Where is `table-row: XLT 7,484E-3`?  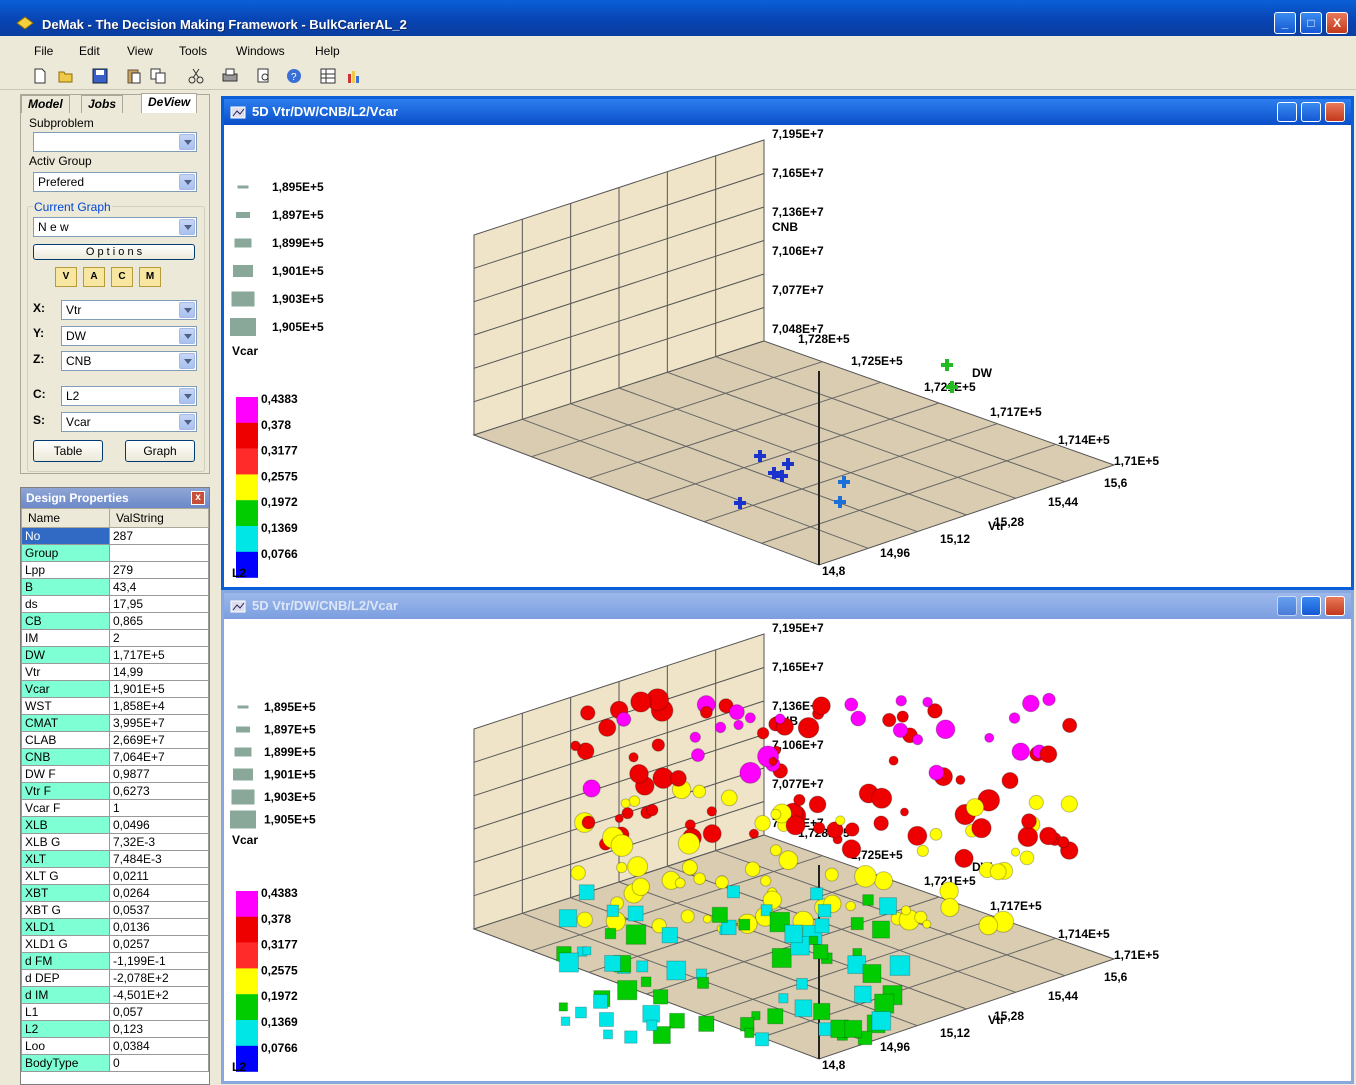
table-row: XLT 7,484E-3 is located at coordinates (115, 859).